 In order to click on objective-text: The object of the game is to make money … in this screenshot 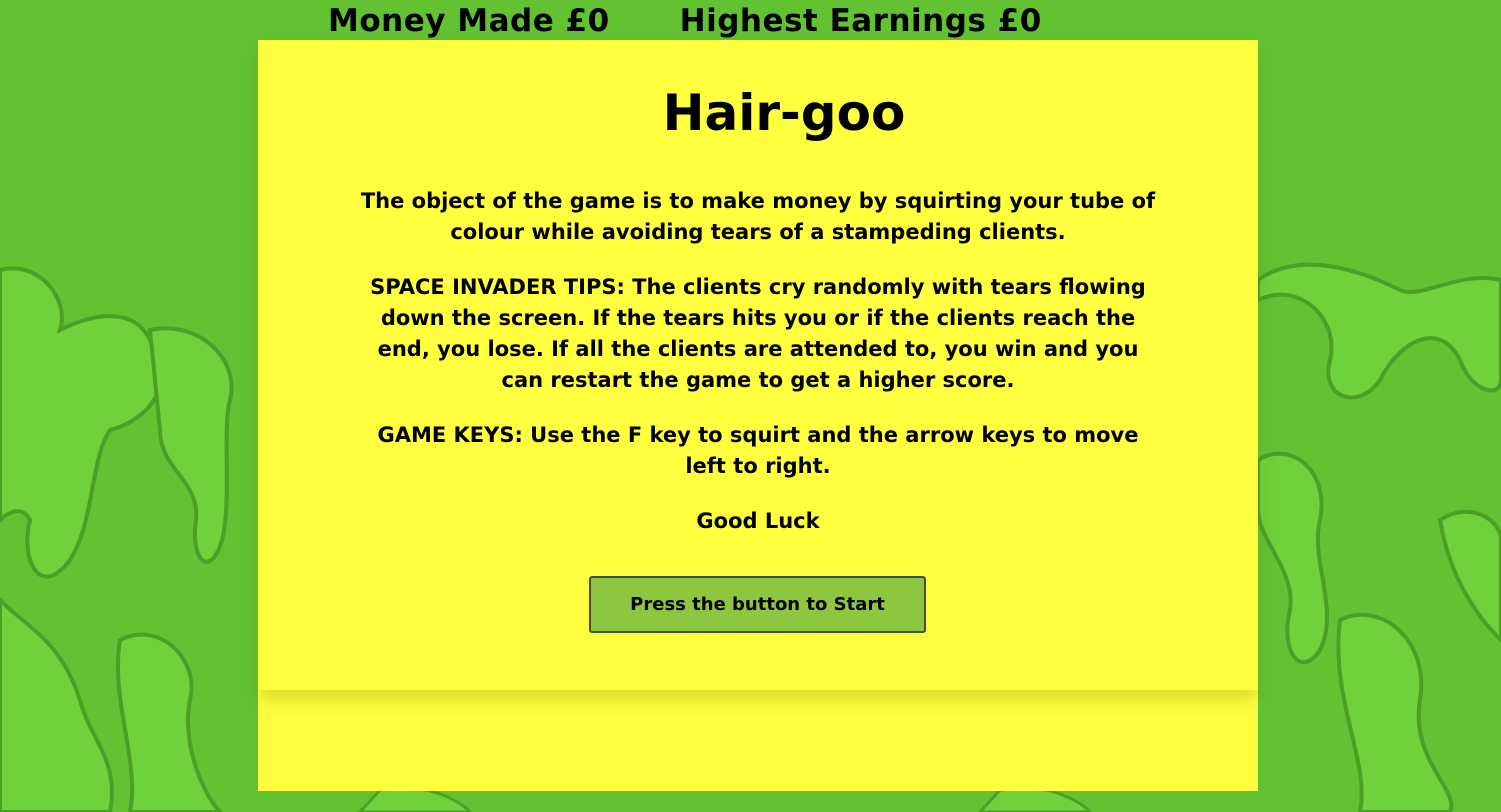, I will do `click(758, 216)`.